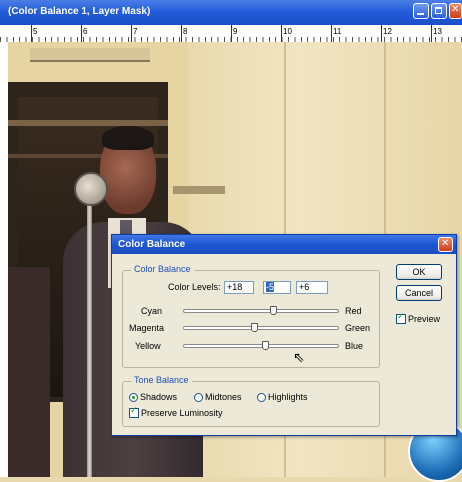 This screenshot has width=462, height=482. Describe the element at coordinates (261, 346) in the screenshot. I see `yellow-blue-slider-track` at that location.